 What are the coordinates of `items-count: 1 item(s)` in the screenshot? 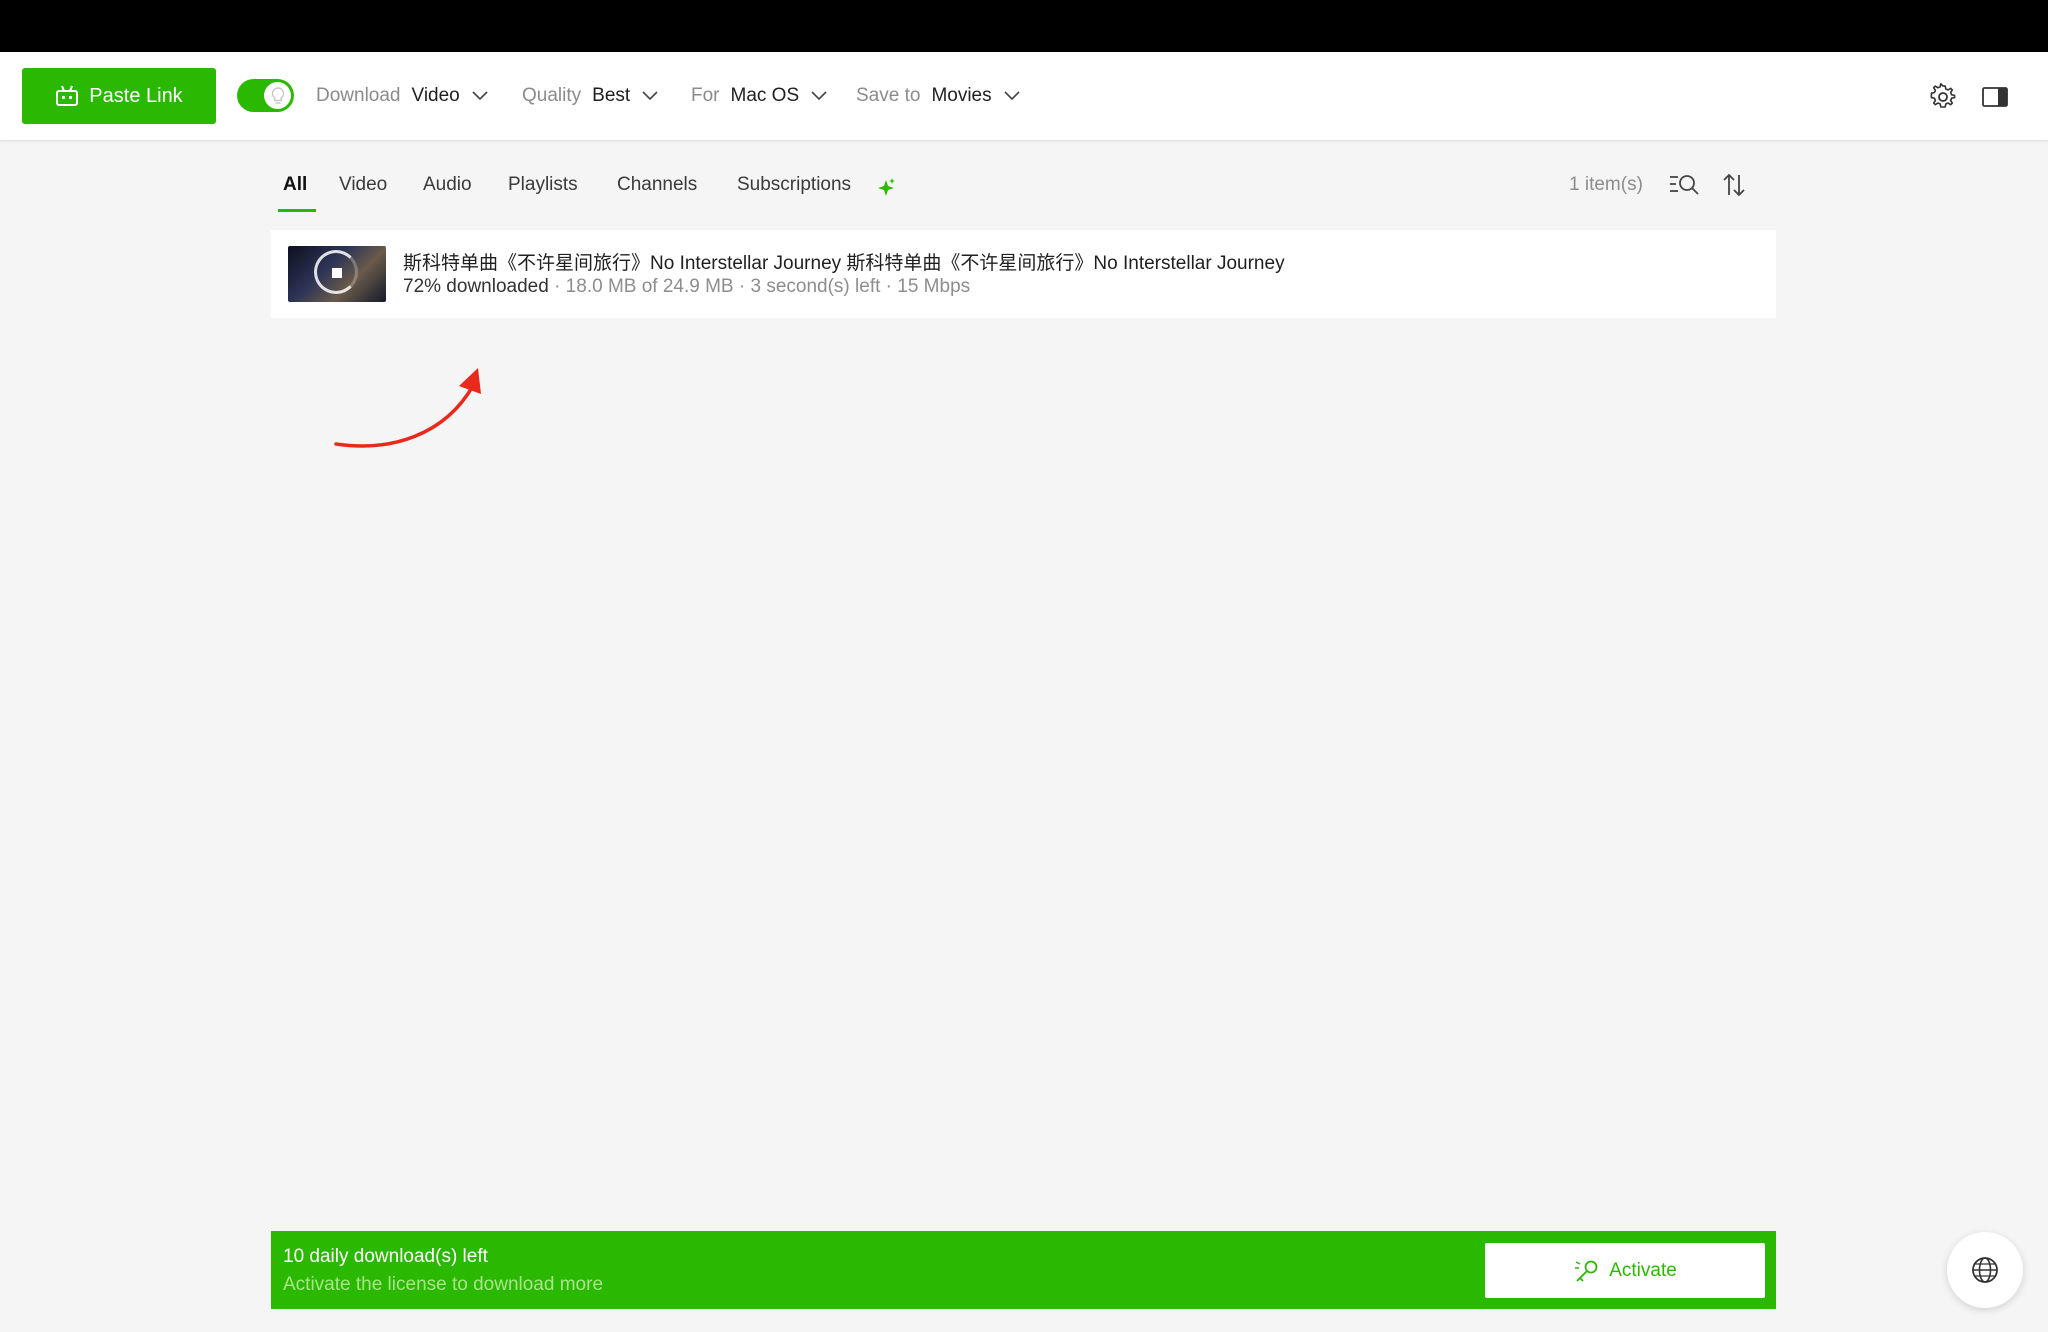 It's located at (1606, 184).